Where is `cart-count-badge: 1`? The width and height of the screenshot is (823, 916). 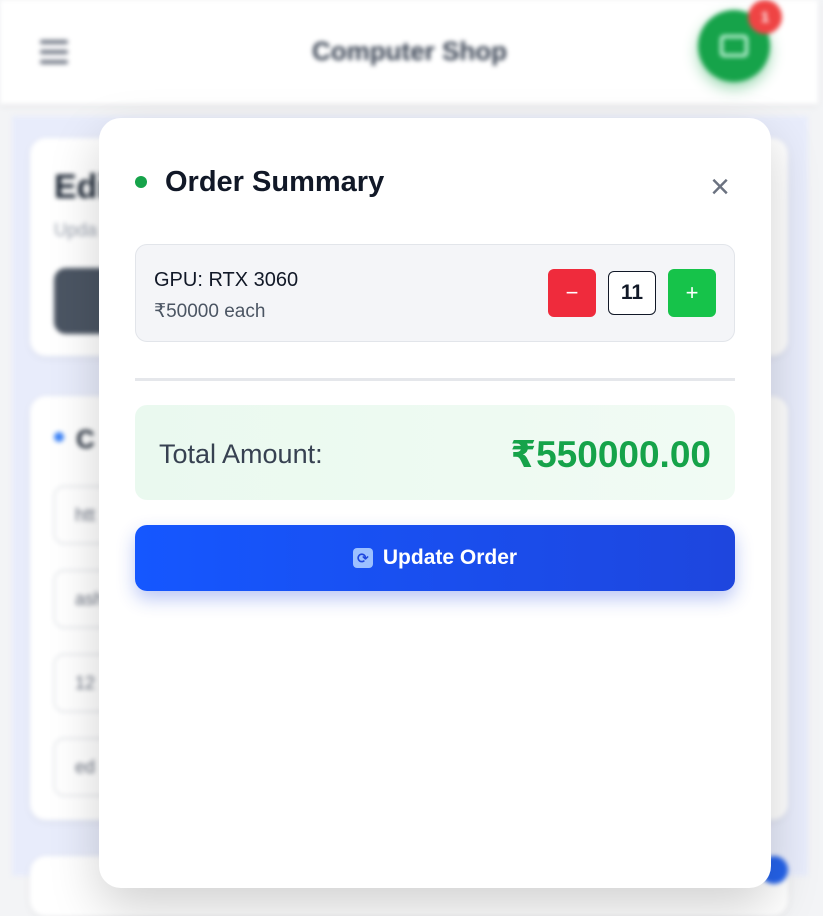 cart-count-badge: 1 is located at coordinates (765, 17).